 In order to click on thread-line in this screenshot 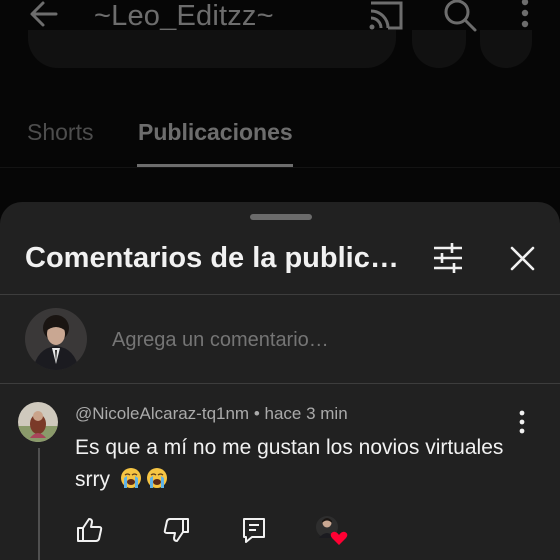, I will do `click(39, 504)`.